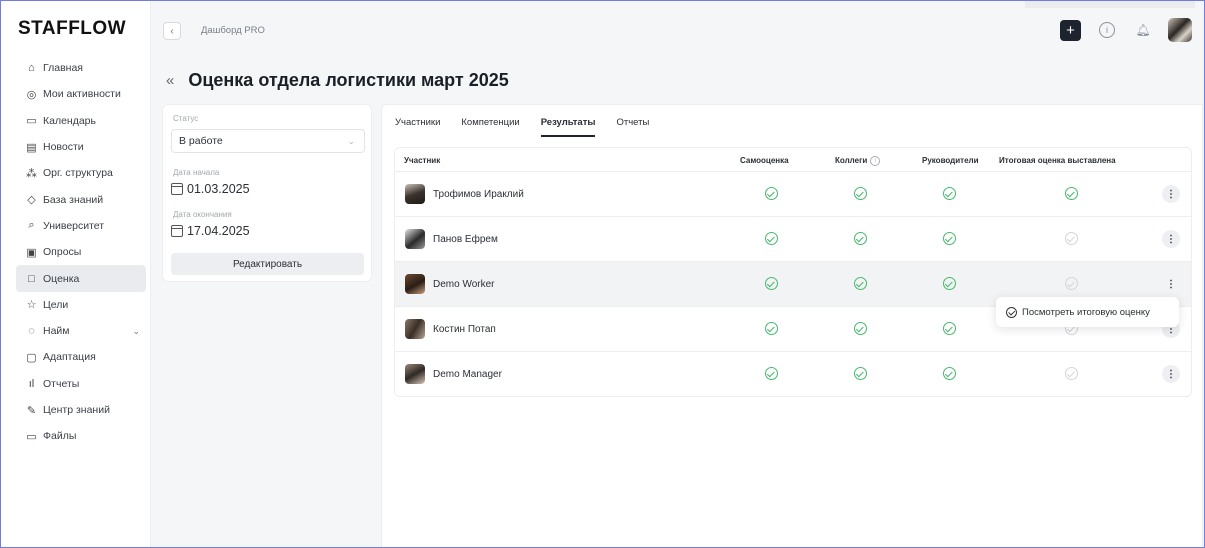 This screenshot has height=548, width=1205. Describe the element at coordinates (490, 127) in the screenshot. I see `tab-competencies: Компетенции` at that location.